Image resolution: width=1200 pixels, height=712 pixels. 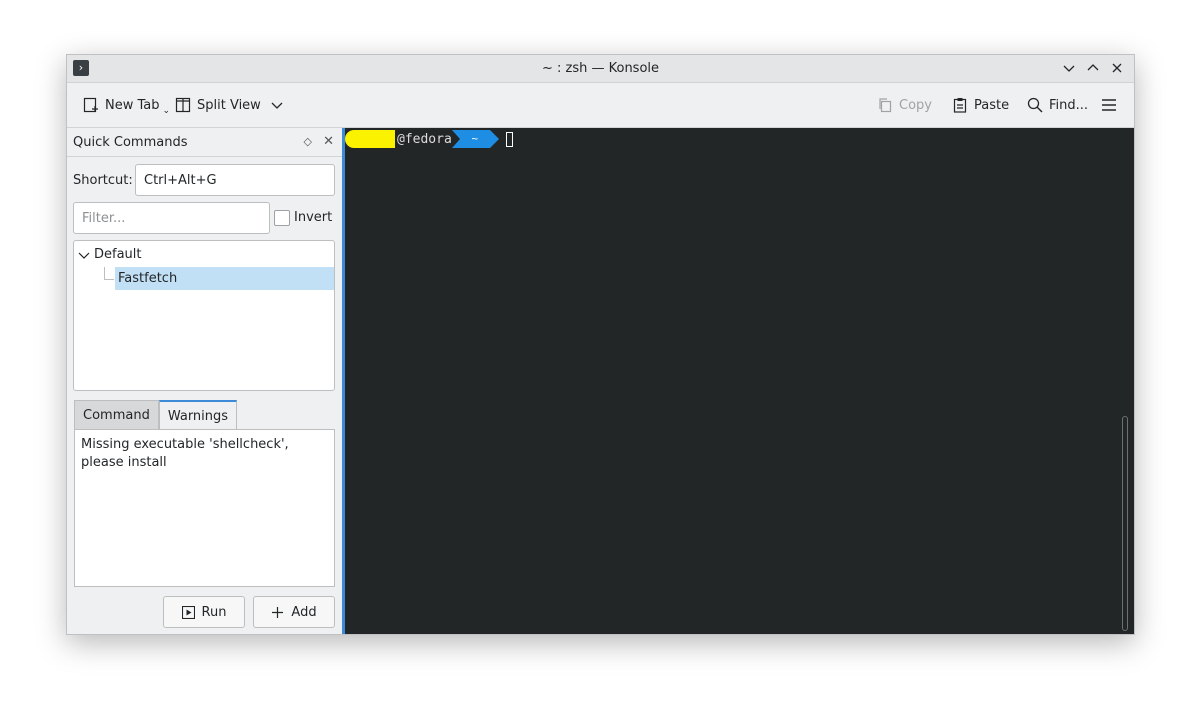 I want to click on shell-prompt: @fedora ~, so click(x=429, y=139).